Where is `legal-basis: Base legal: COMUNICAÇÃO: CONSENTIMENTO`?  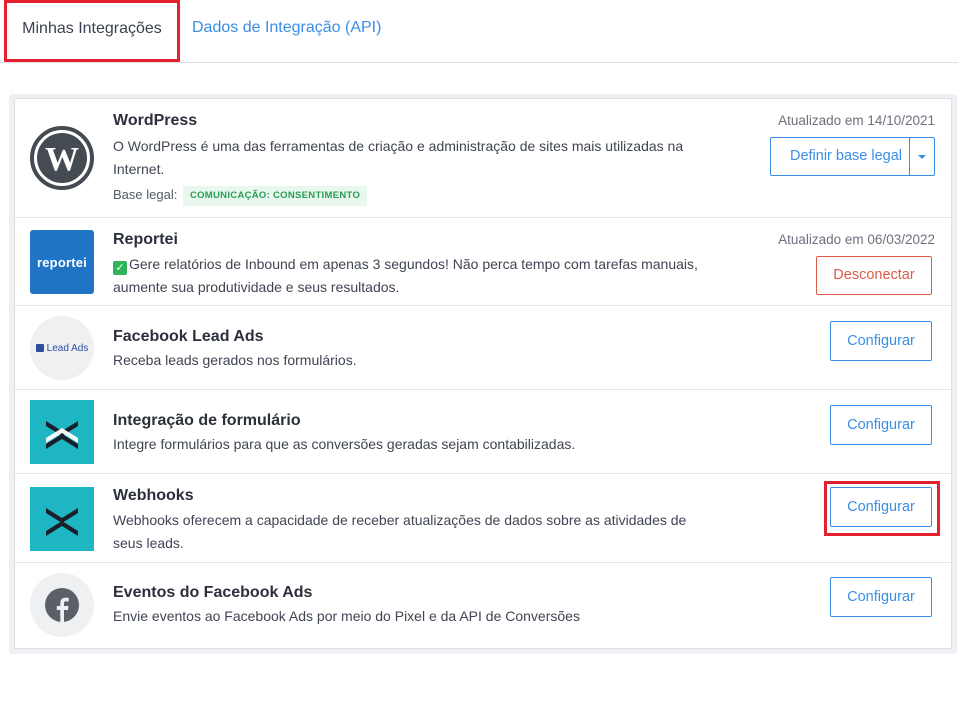
legal-basis: Base legal: COMUNICAÇÃO: CONSENTIMENTO is located at coordinates (408, 196).